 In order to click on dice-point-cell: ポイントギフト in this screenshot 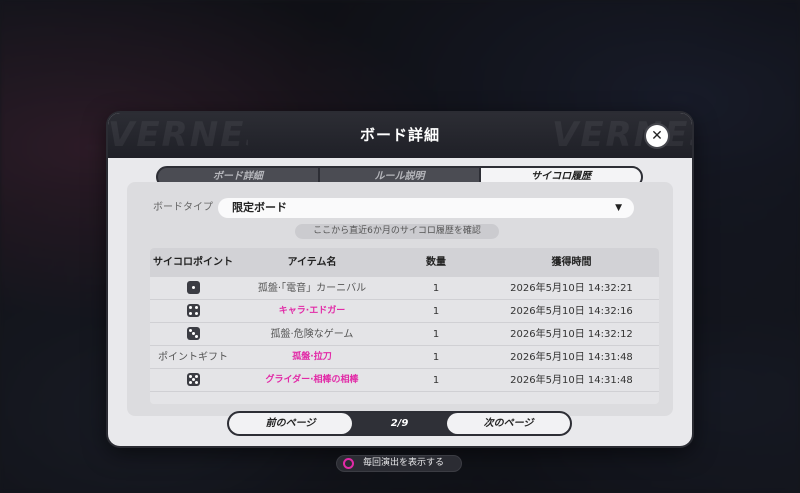, I will do `click(193, 357)`.